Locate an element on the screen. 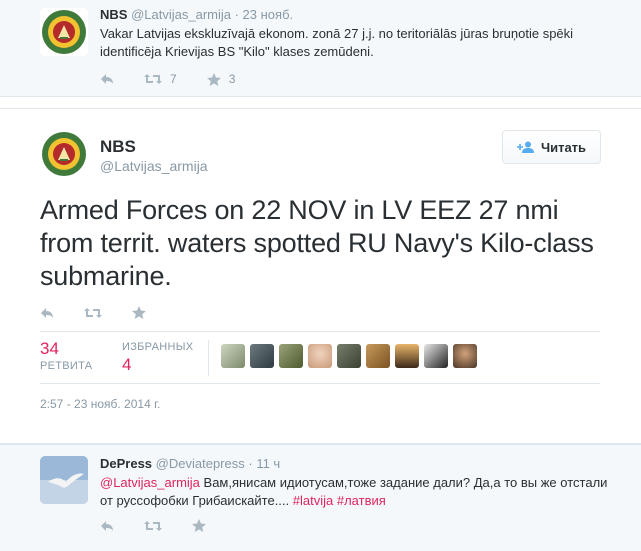 The image size is (641, 551). favorite-count: 4 is located at coordinates (126, 365).